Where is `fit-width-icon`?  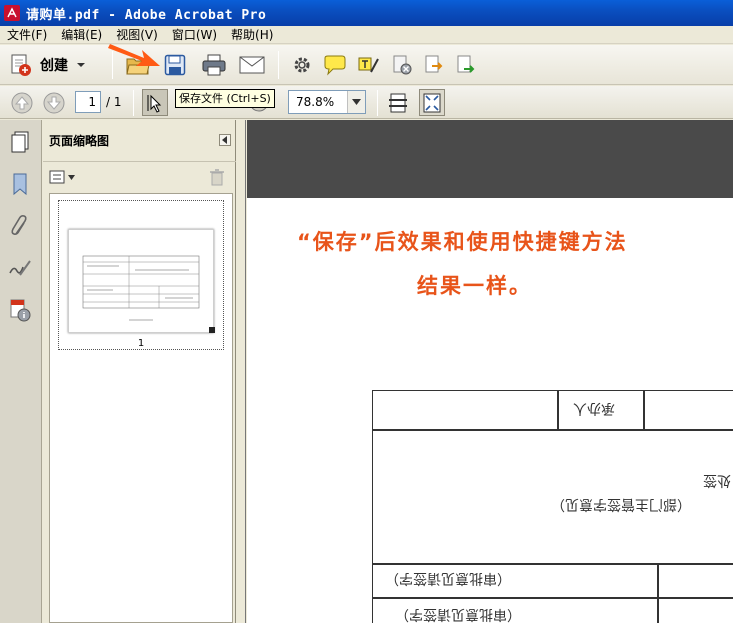 fit-width-icon is located at coordinates (398, 103).